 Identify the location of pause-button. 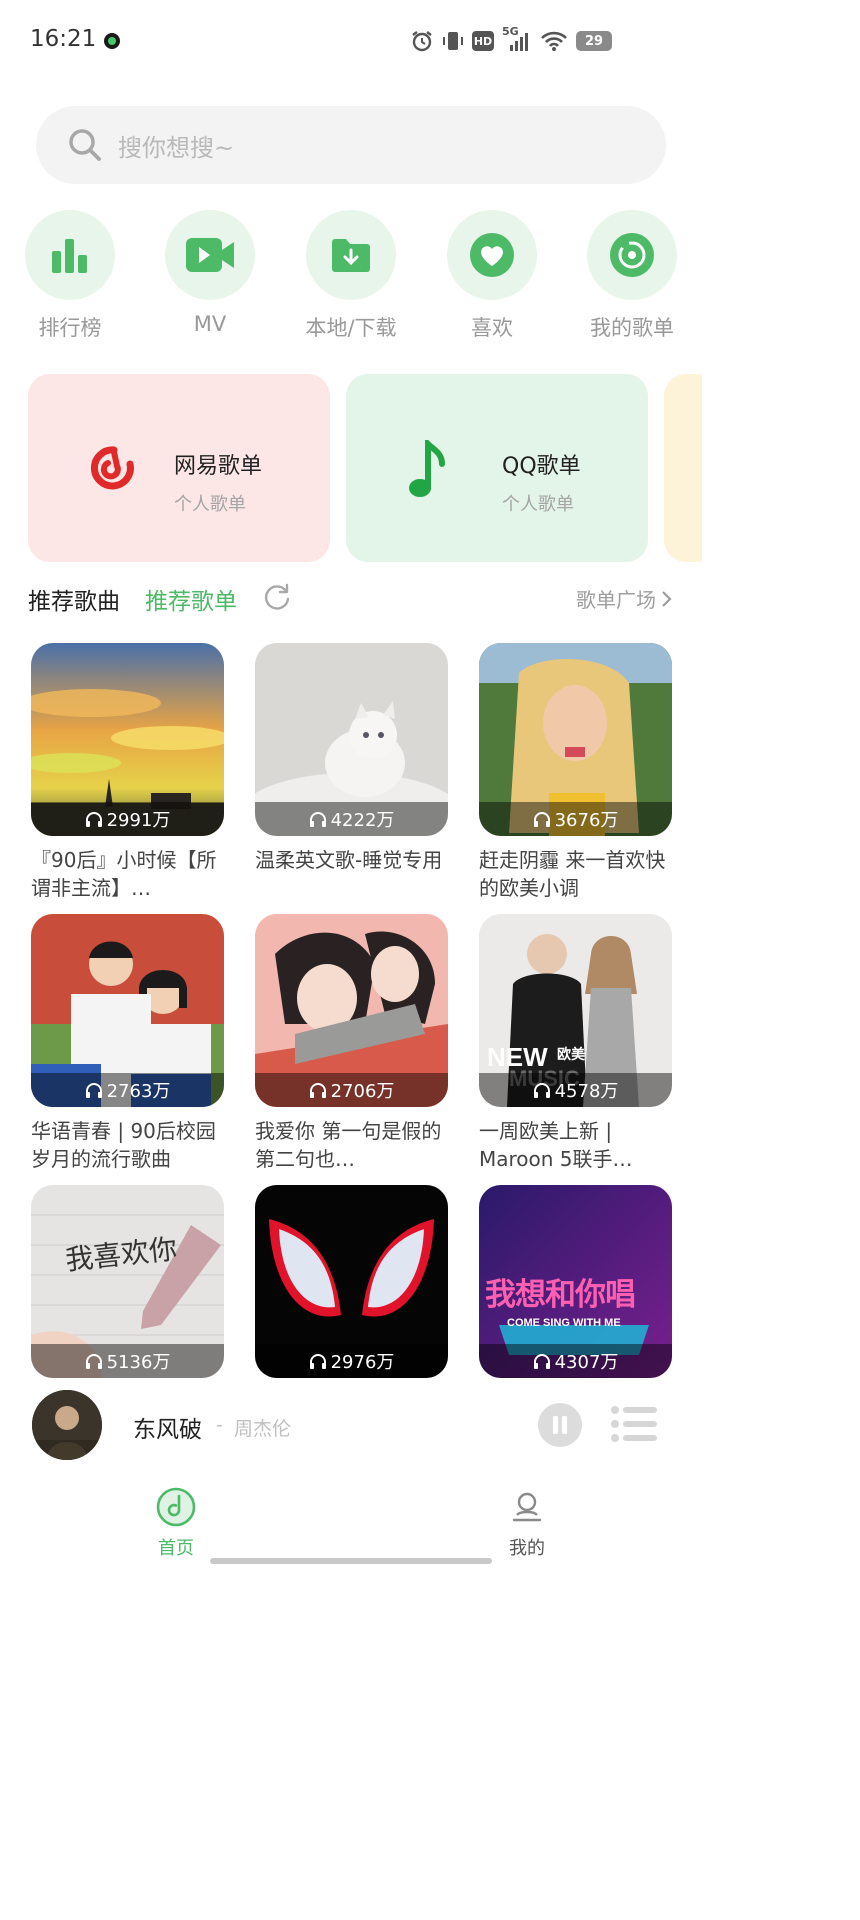
(560, 1425).